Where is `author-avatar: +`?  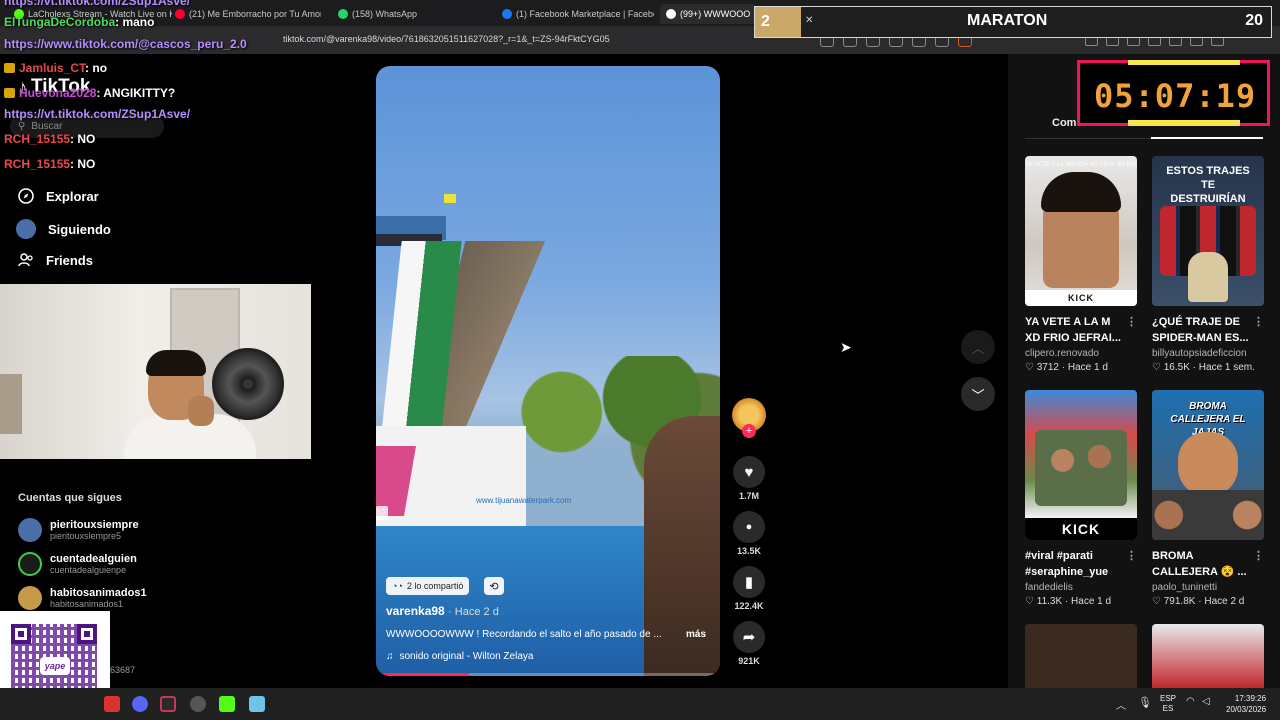
author-avatar: + is located at coordinates (749, 418).